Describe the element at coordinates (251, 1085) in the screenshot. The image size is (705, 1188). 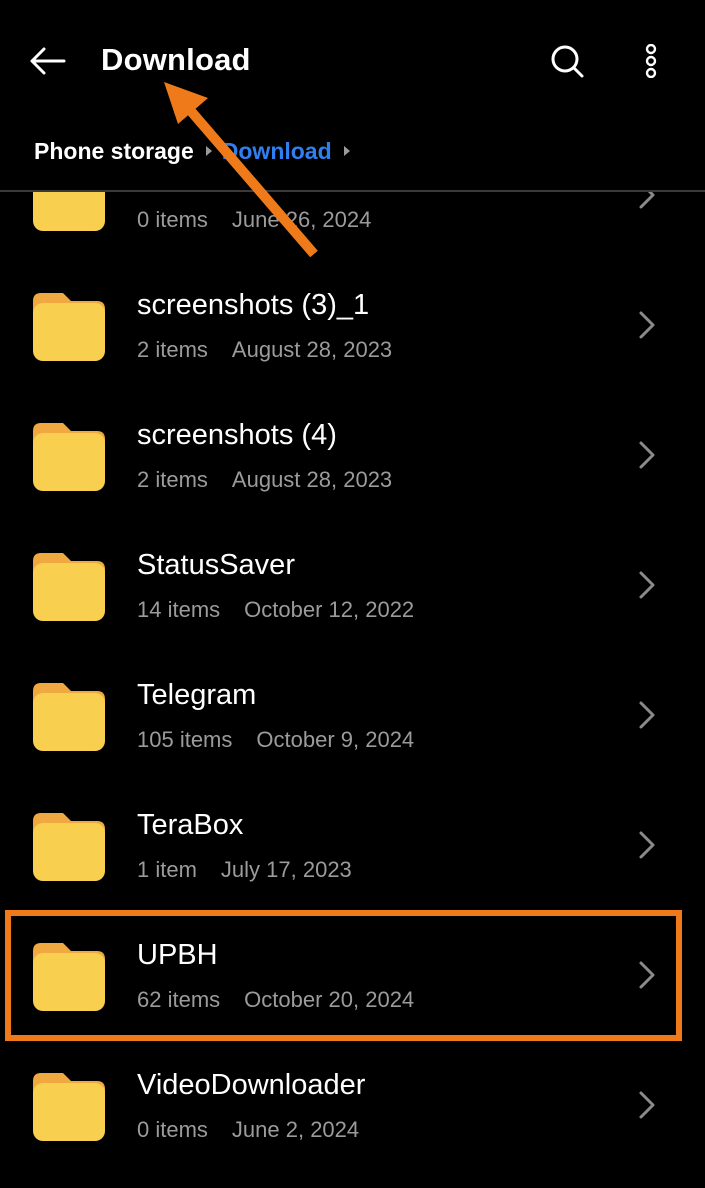
I see `folder-name: VideoDownloader` at that location.